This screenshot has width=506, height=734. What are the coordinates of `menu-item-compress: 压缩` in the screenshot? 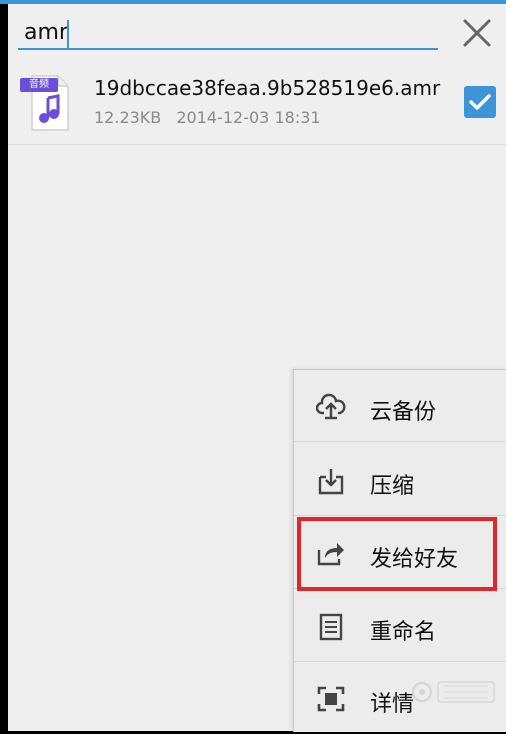 It's located at (400, 480).